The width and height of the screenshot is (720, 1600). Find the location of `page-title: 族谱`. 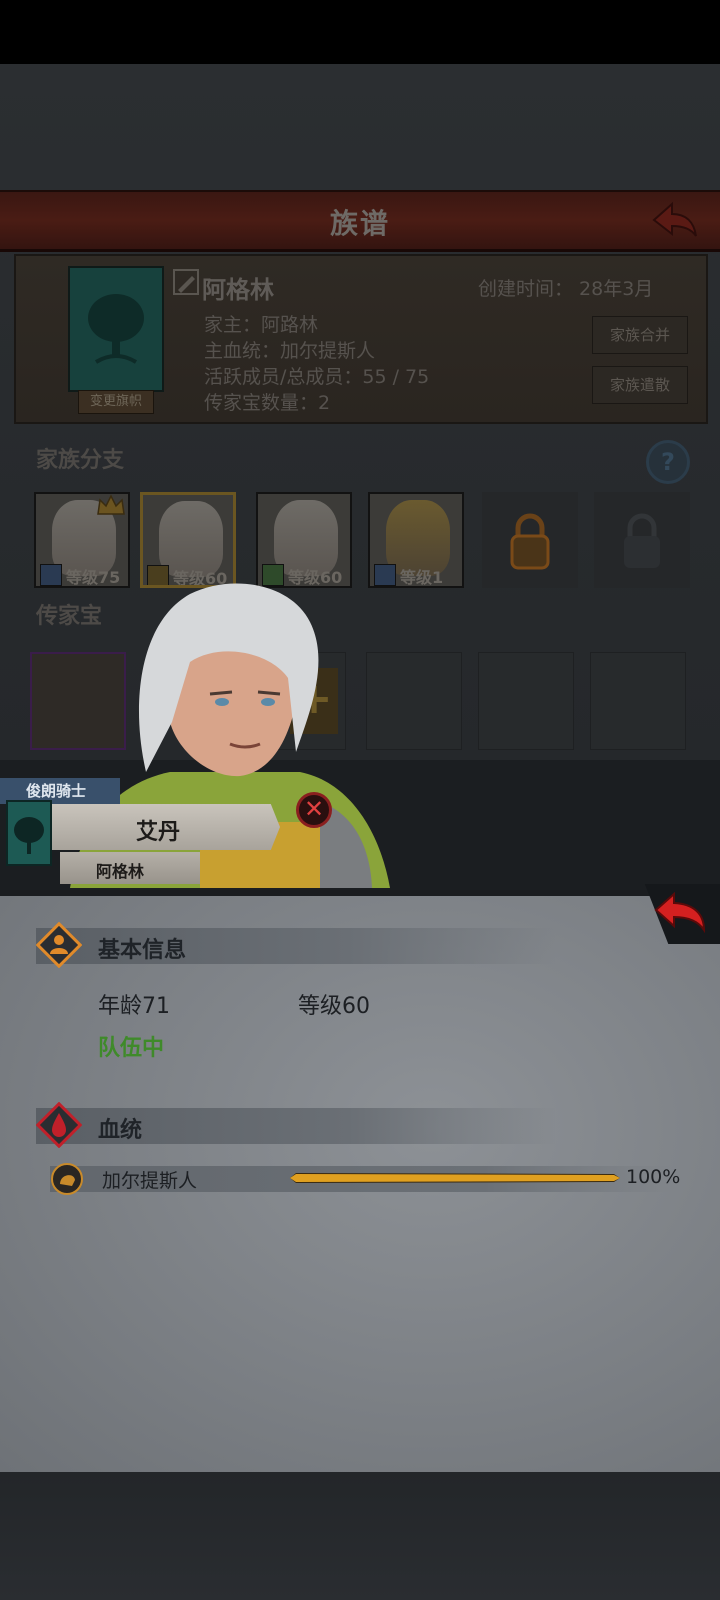

page-title: 族谱 is located at coordinates (359, 223).